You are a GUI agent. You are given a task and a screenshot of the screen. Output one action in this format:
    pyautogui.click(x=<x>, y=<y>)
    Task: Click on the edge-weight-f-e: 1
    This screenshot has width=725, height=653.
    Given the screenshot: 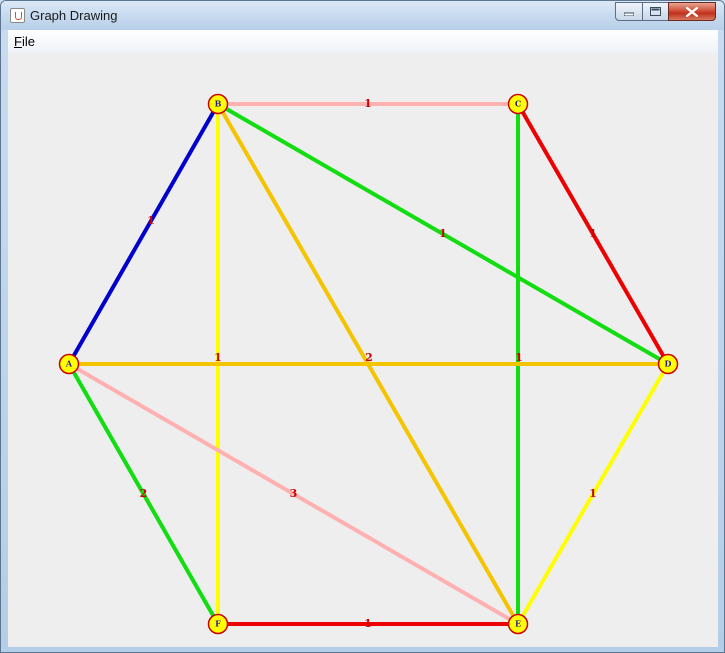 What is the action you would take?
    pyautogui.click(x=368, y=623)
    